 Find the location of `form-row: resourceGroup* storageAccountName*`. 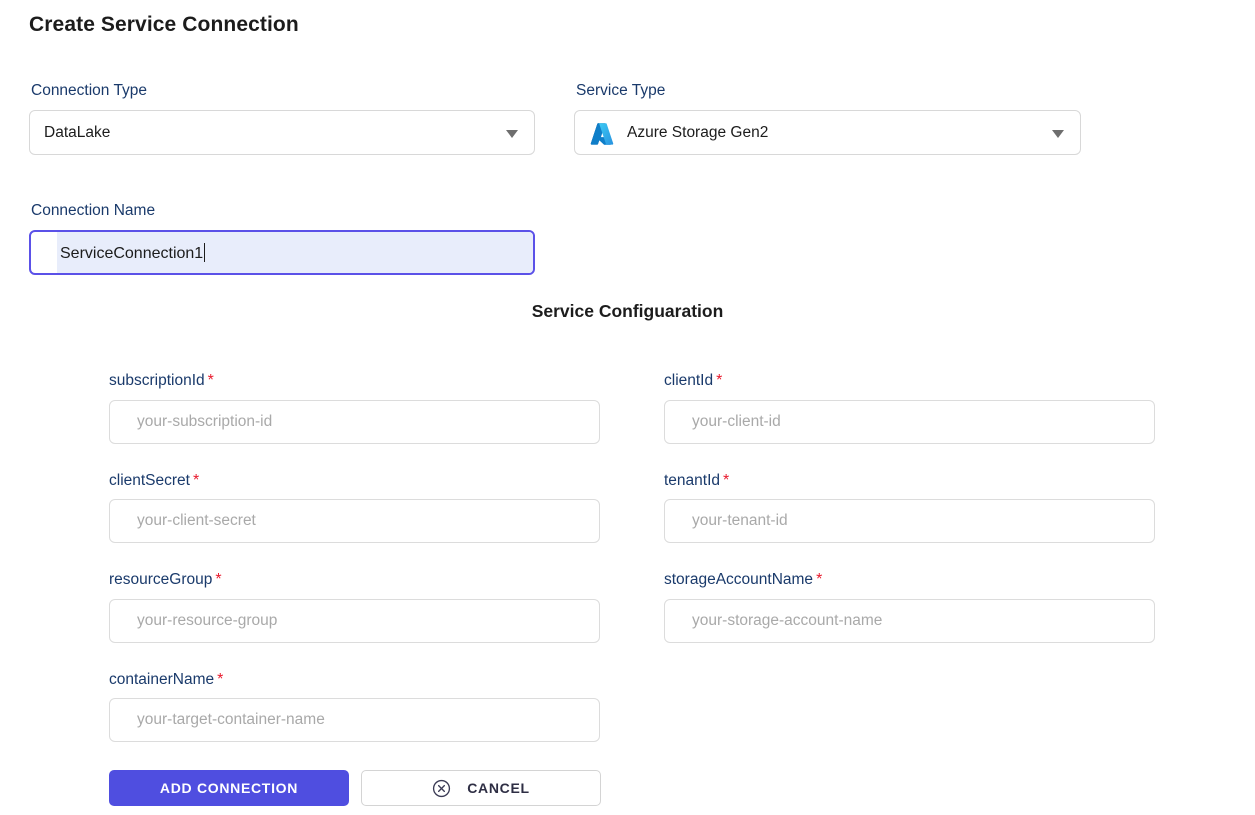

form-row: resourceGroup* storageAccountName* is located at coordinates (632, 607).